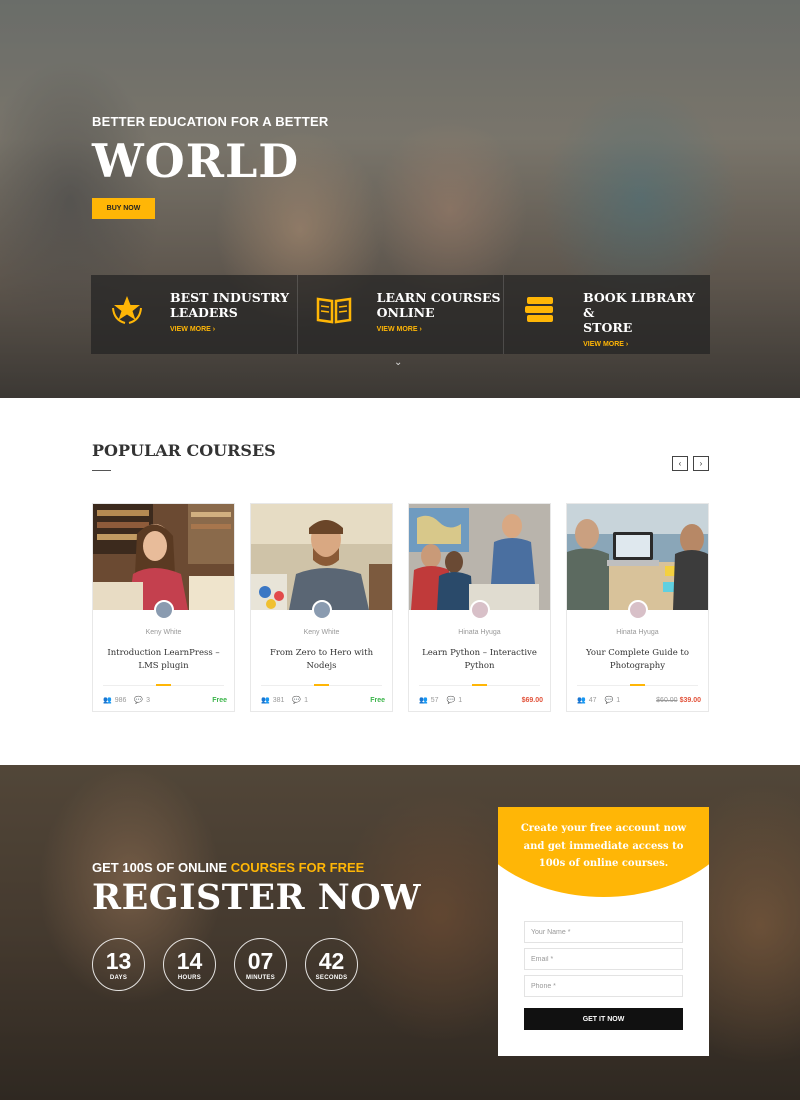 Image resolution: width=800 pixels, height=1100 pixels. What do you see at coordinates (278, 700) in the screenshot?
I see `students-count: 381` at bounding box center [278, 700].